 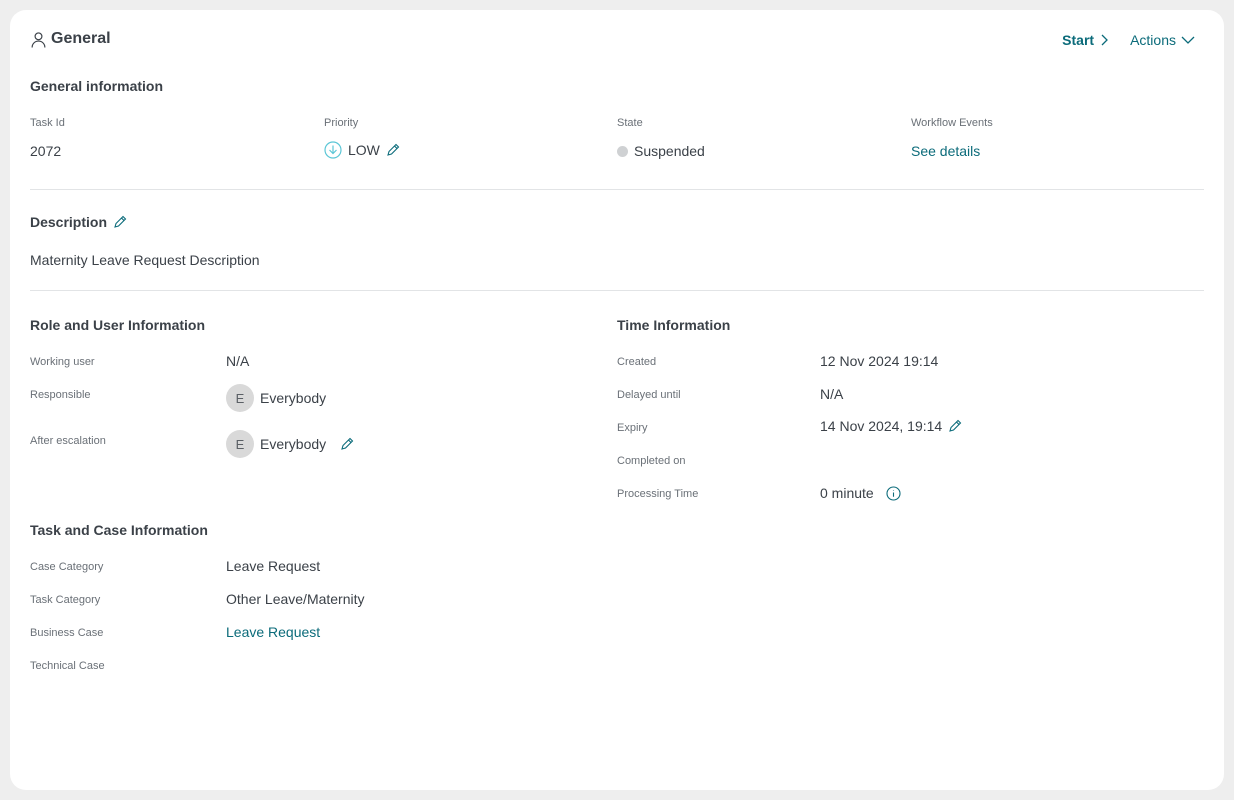 What do you see at coordinates (65, 600) in the screenshot?
I see `task-category-label: Task Category` at bounding box center [65, 600].